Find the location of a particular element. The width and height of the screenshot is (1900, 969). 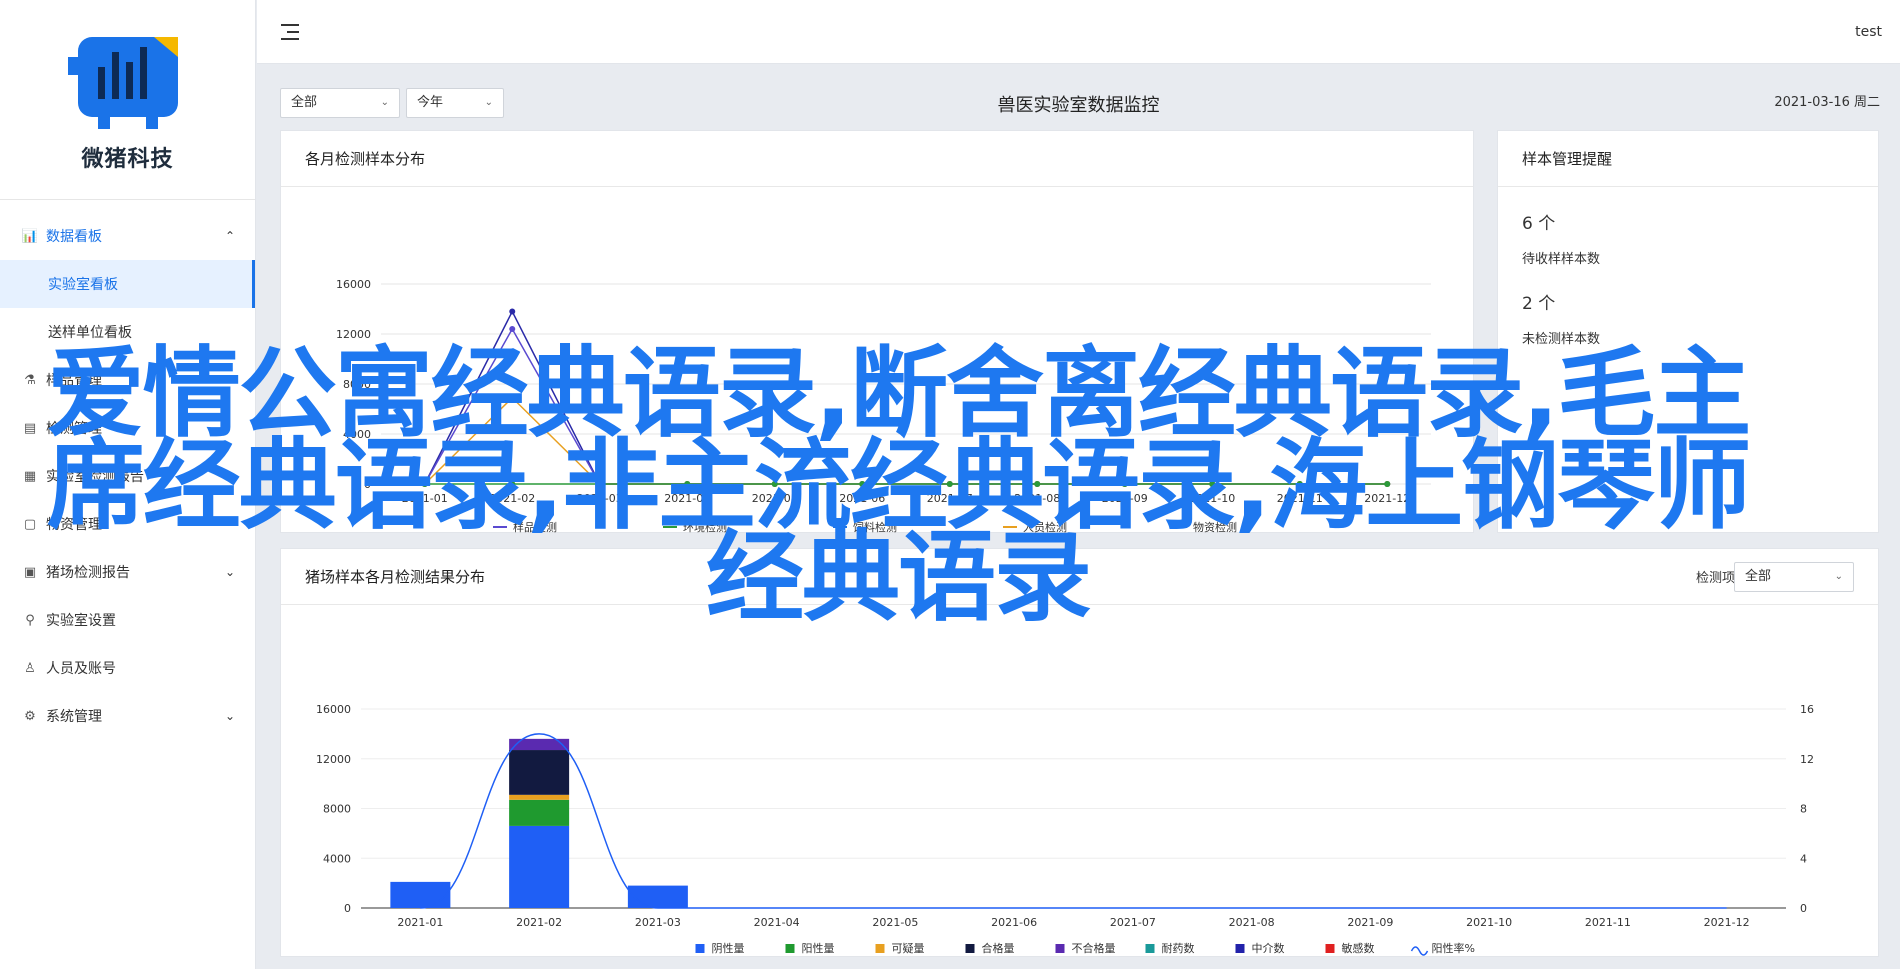

sidebar-item-label: 猪场检测报告 is located at coordinates (88, 573).